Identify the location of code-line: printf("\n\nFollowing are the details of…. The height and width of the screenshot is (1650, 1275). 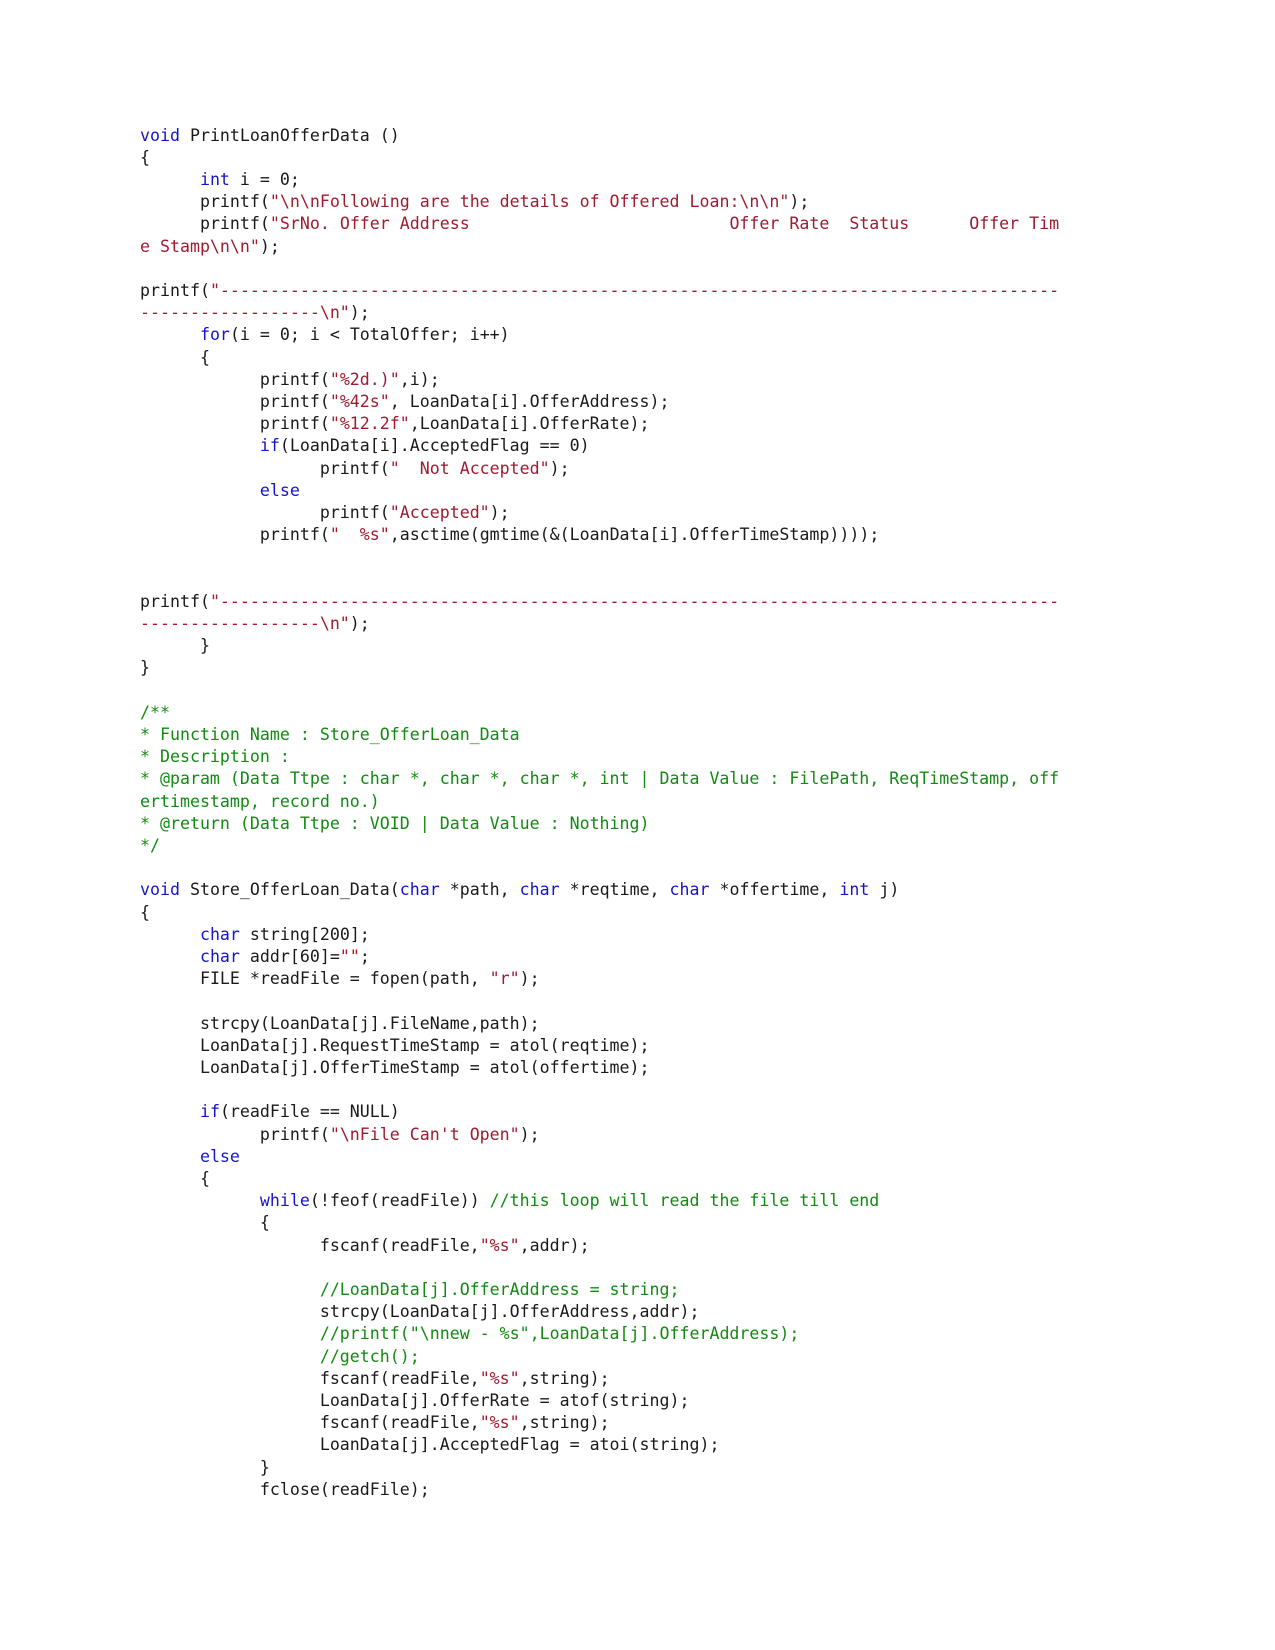
(600, 202).